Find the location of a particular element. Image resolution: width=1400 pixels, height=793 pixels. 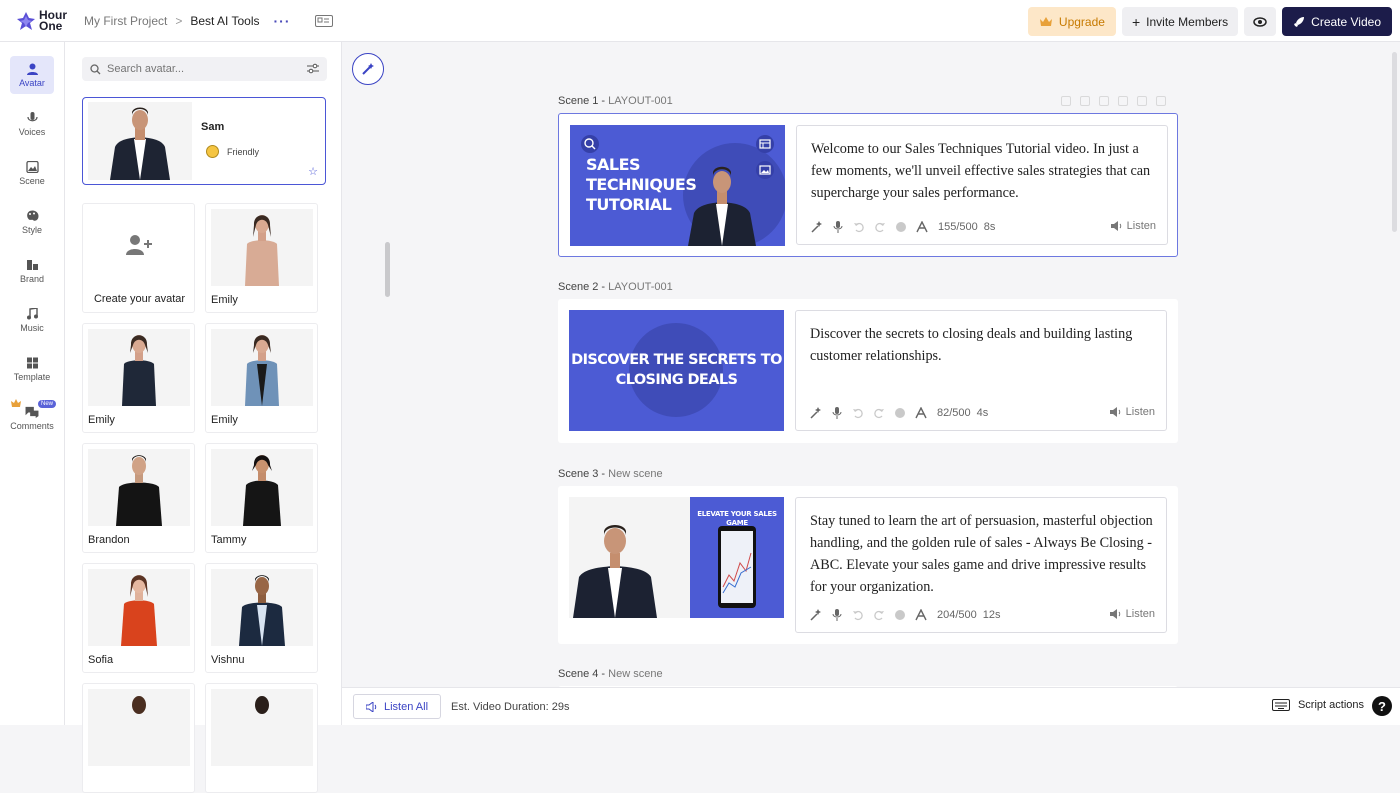

avatar-mood-label: Friendly is located at coordinates (243, 151).